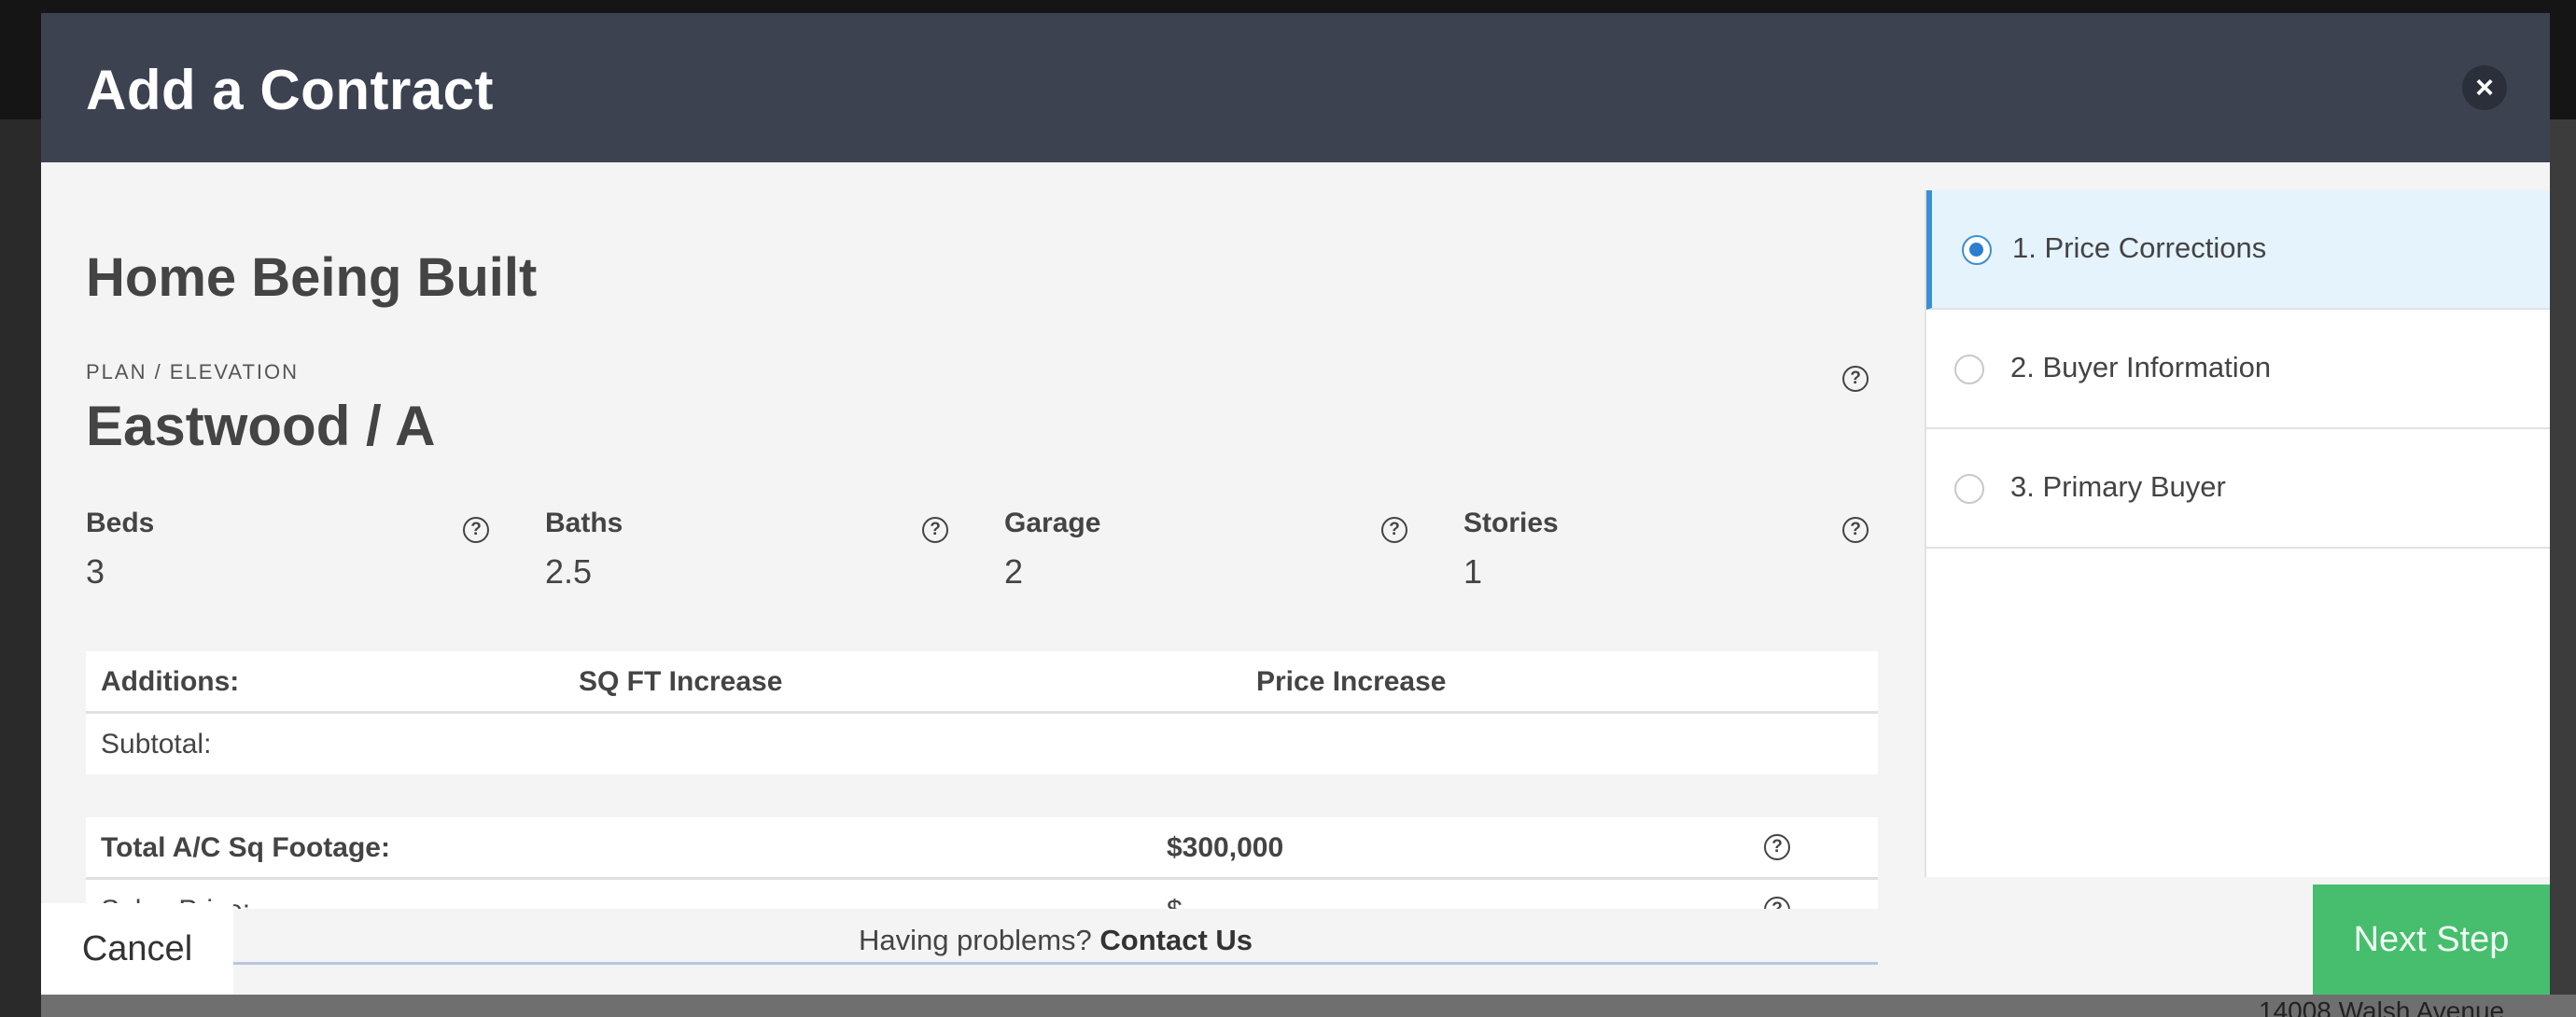 Image resolution: width=2576 pixels, height=1017 pixels. I want to click on background-bottom-strip, so click(1308, 1006).